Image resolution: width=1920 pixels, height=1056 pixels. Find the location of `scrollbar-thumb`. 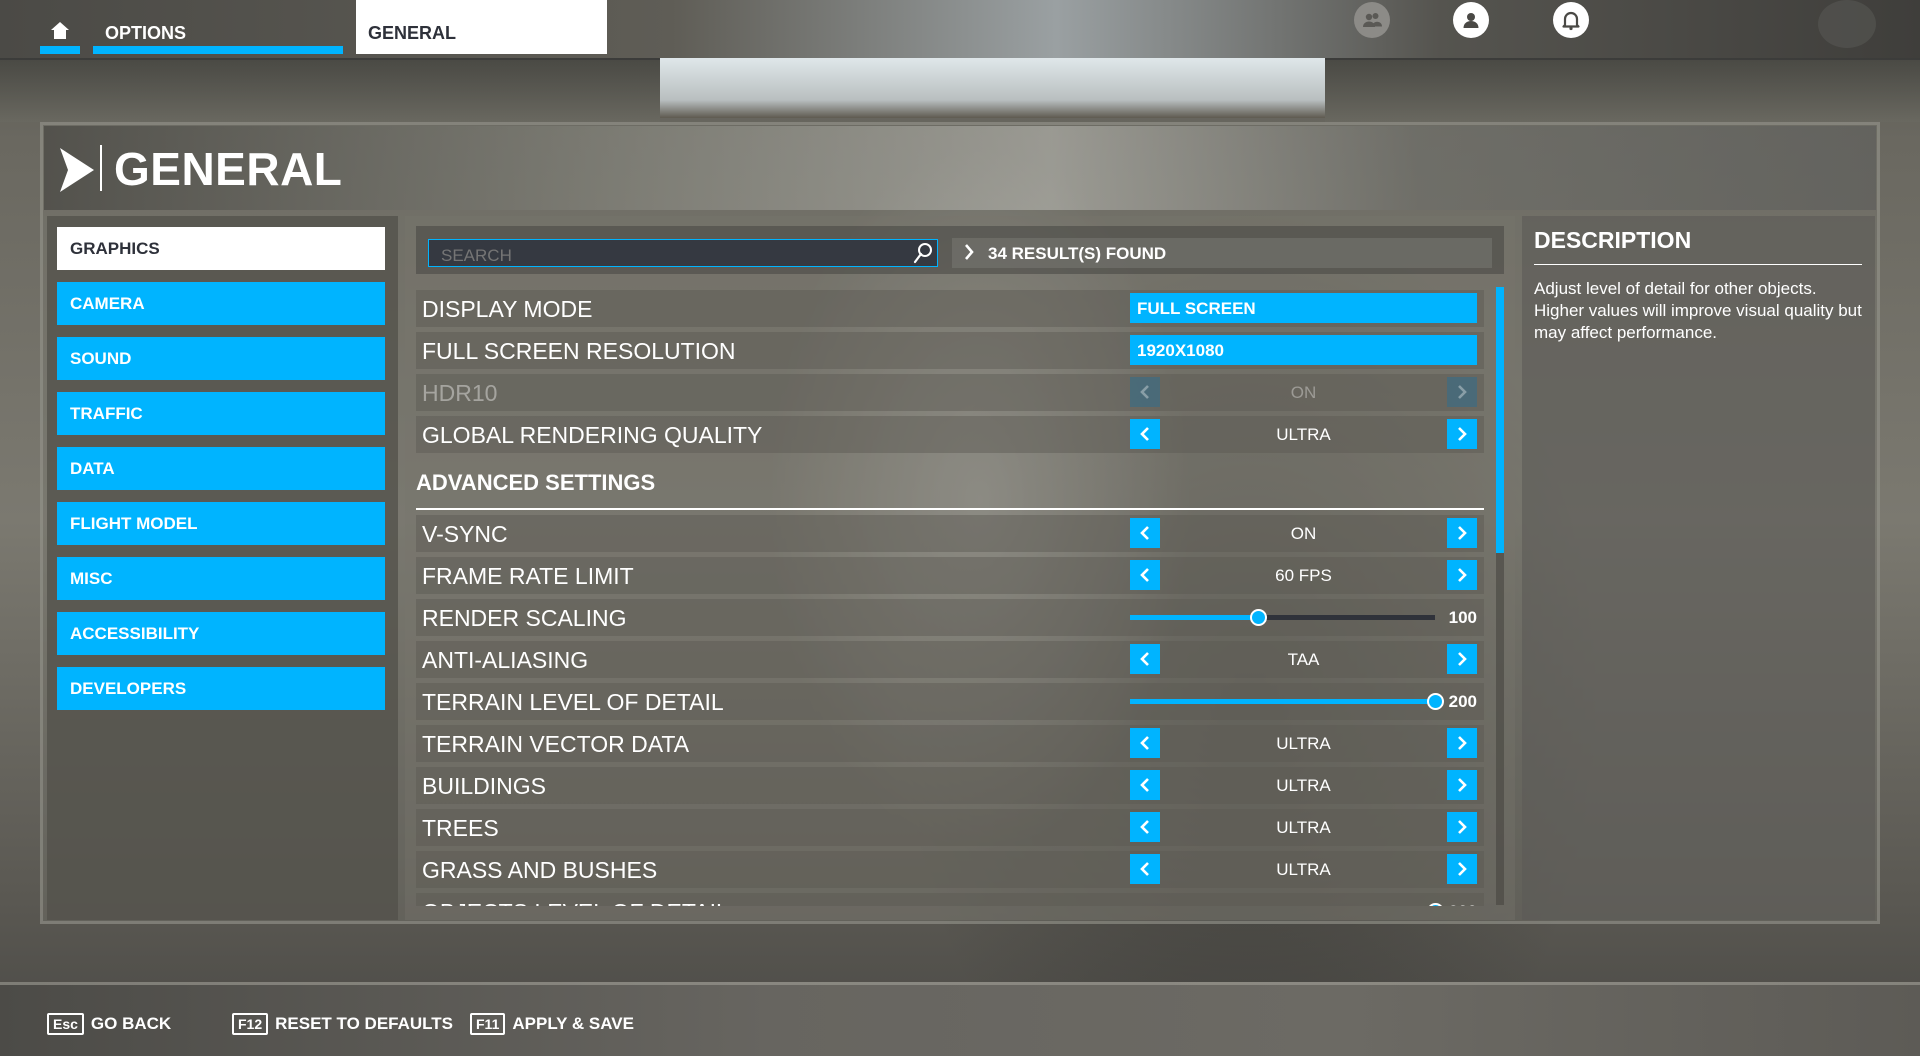

scrollbar-thumb is located at coordinates (1500, 420).